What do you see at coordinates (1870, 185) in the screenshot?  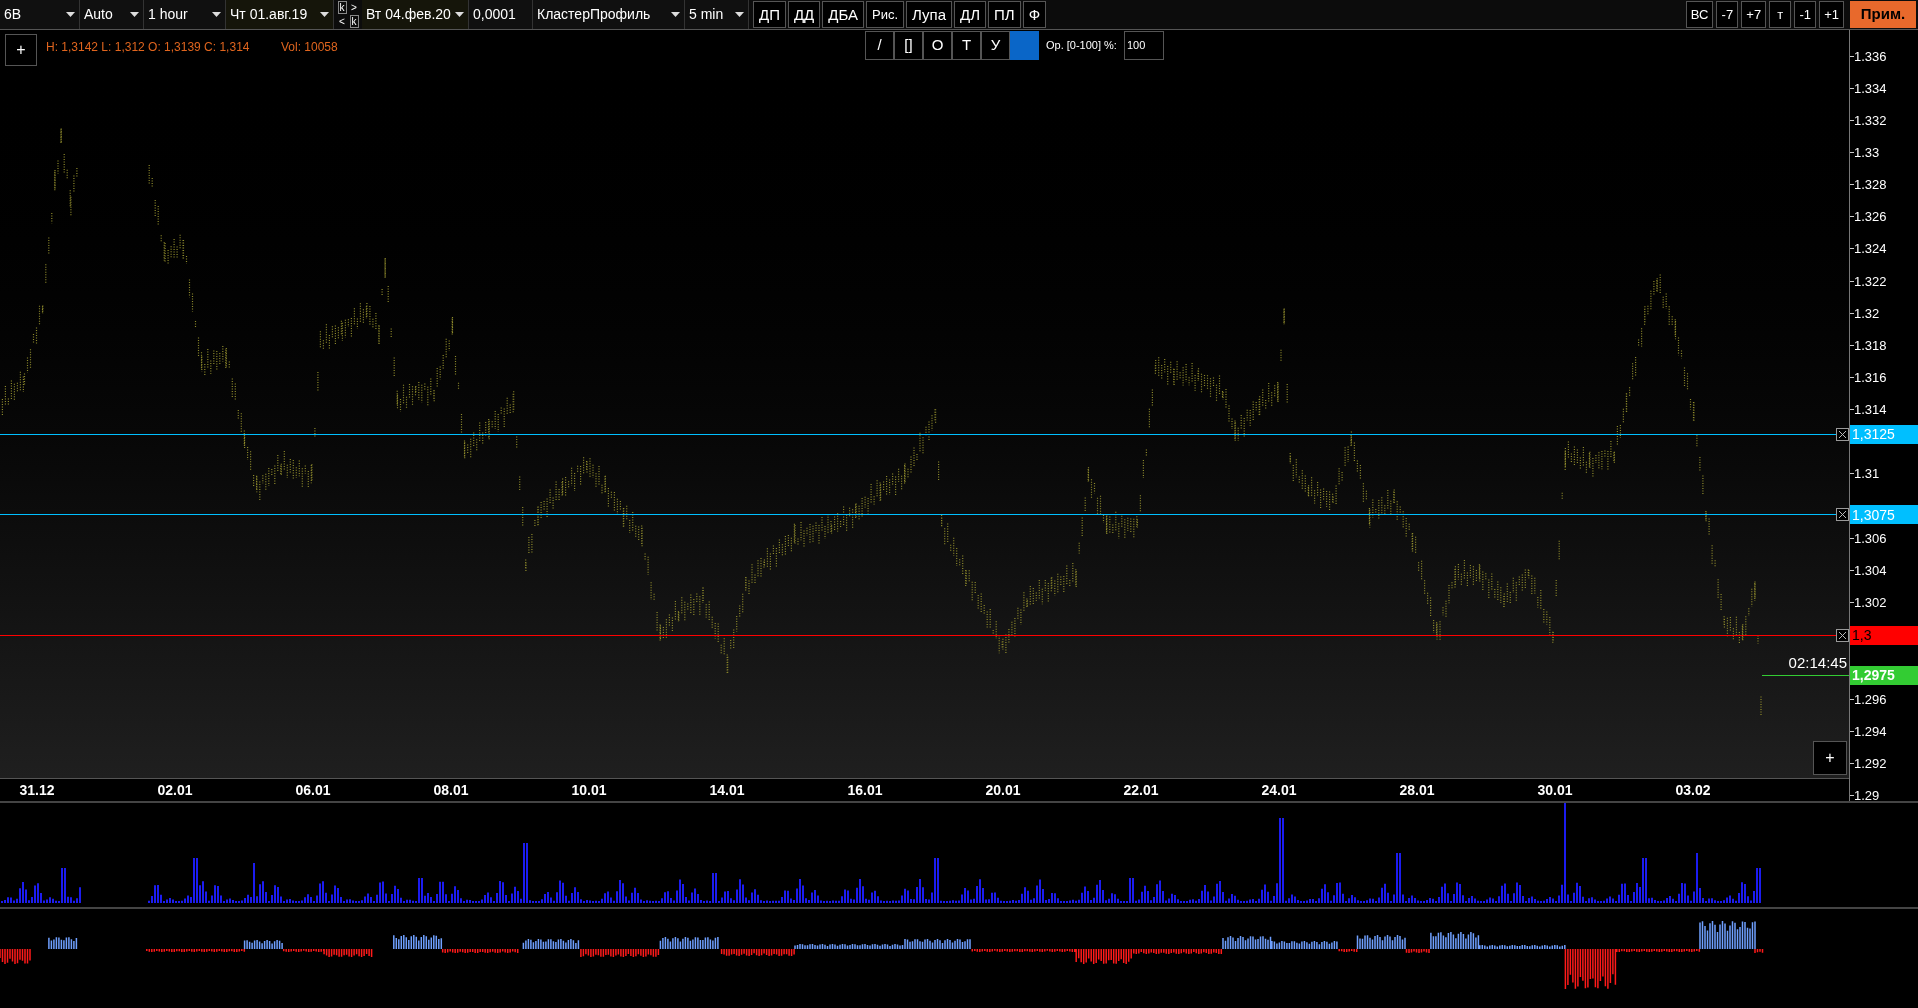 I see `axis-label: 1.328` at bounding box center [1870, 185].